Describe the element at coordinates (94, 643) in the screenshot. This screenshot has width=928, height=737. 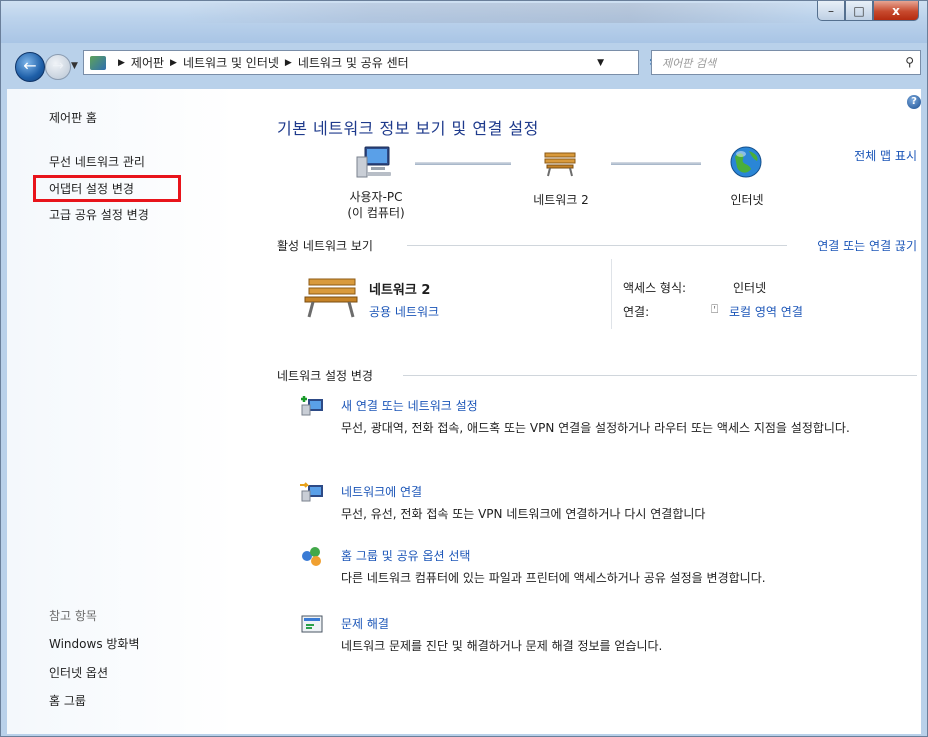
I see `see-also-firewall: Windows 방화벽` at that location.